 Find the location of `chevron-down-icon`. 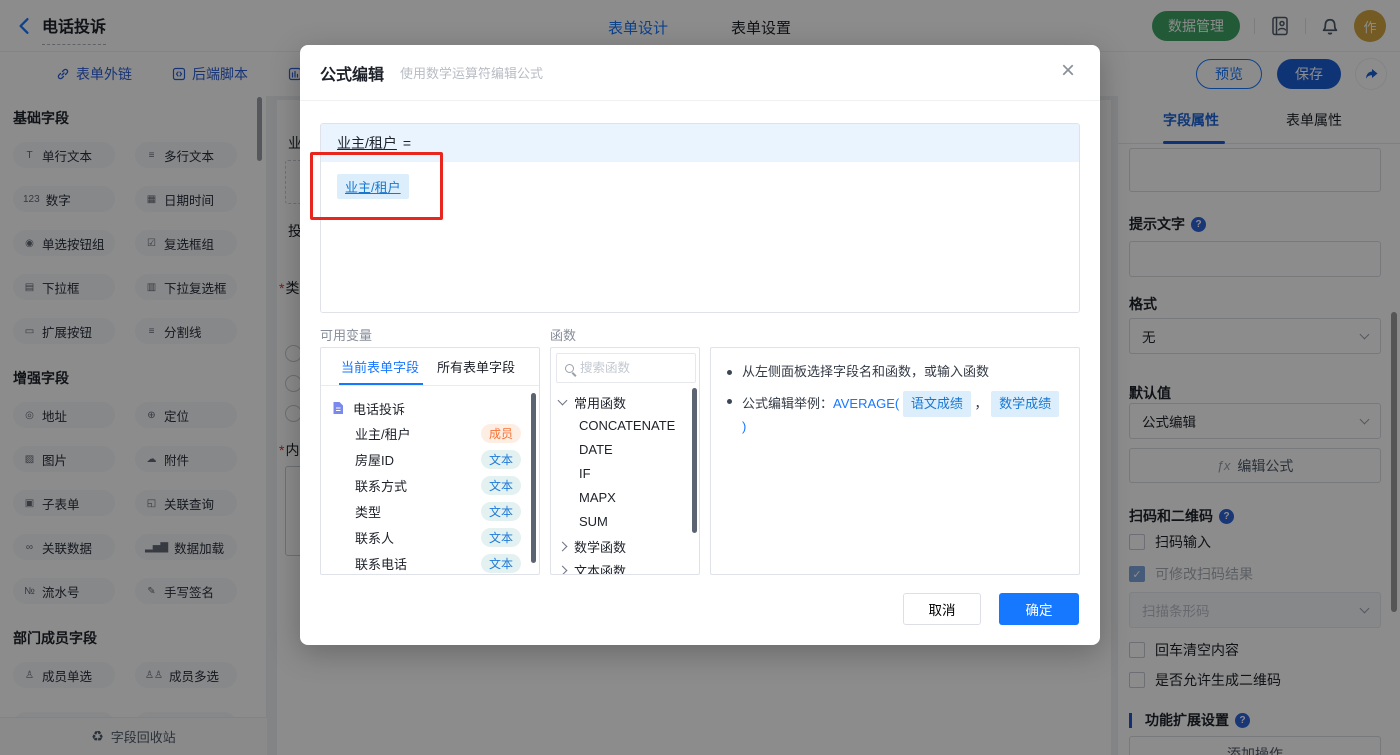

chevron-down-icon is located at coordinates (562, 400).